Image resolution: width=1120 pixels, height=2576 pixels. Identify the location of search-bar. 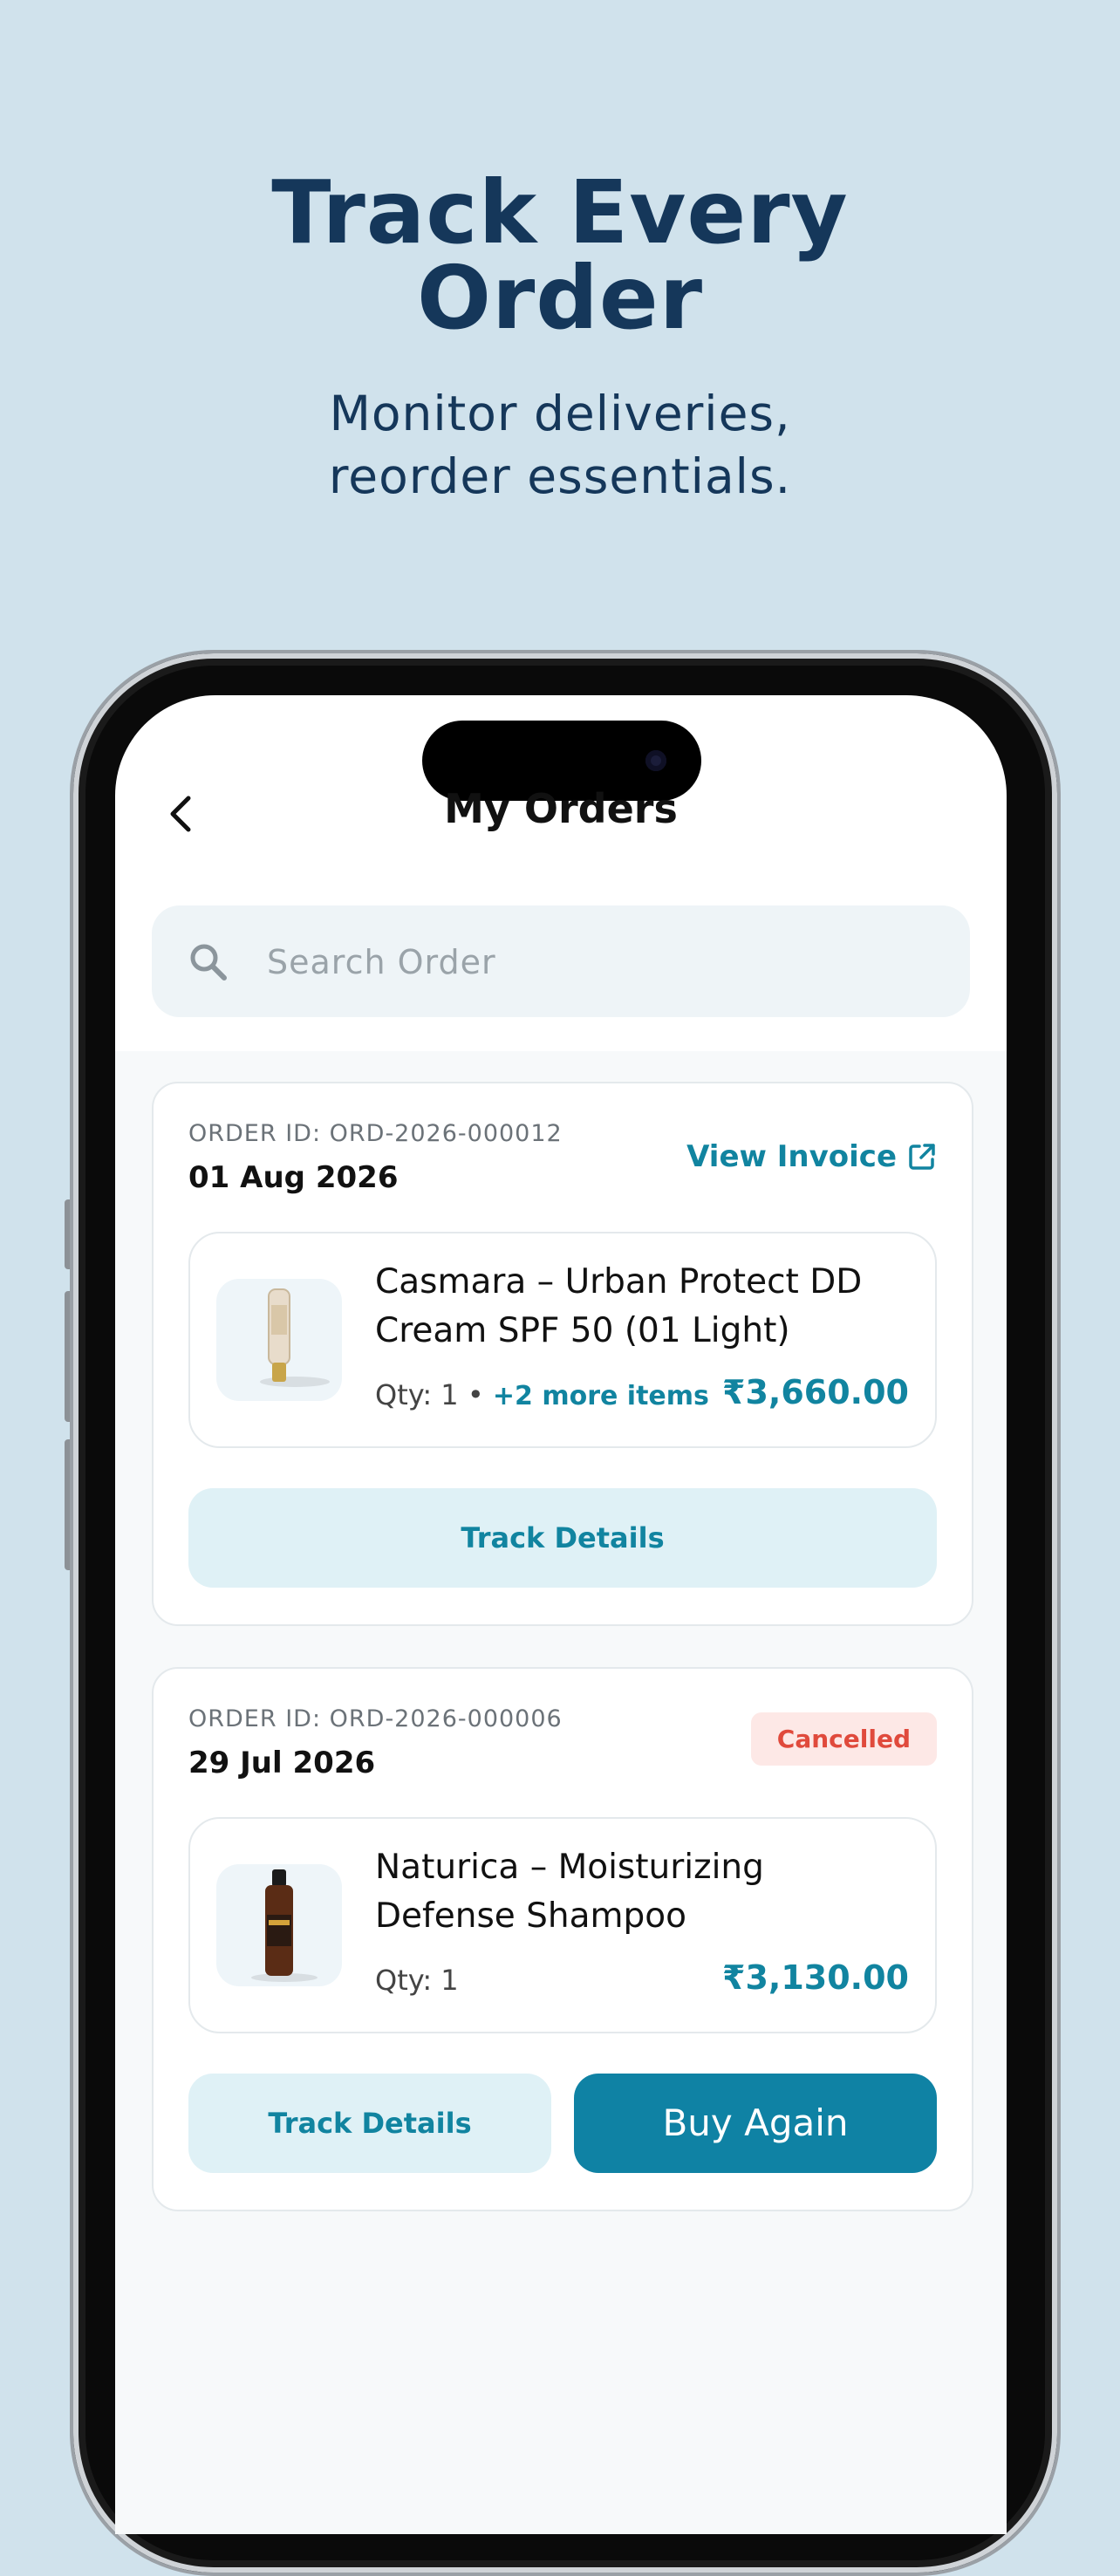
(561, 962).